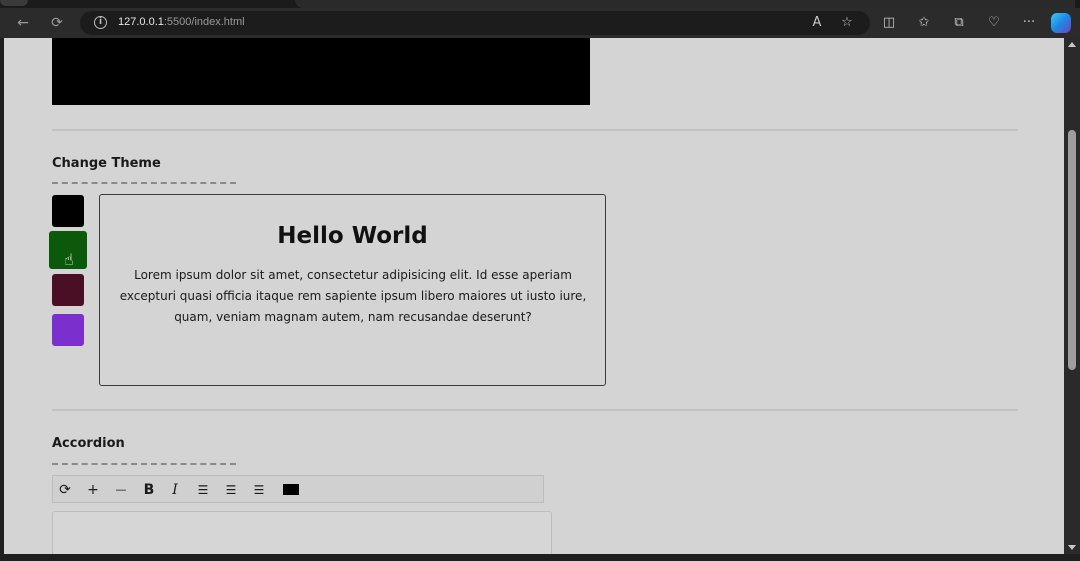 The width and height of the screenshot is (1080, 561). I want to click on collections-icon: ⧉, so click(959, 23).